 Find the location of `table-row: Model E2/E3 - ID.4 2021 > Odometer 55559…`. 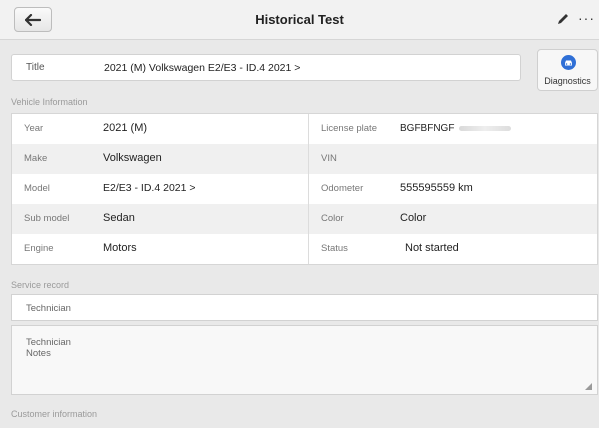

table-row: Model E2/E3 - ID.4 2021 > Odometer 55559… is located at coordinates (304, 189).